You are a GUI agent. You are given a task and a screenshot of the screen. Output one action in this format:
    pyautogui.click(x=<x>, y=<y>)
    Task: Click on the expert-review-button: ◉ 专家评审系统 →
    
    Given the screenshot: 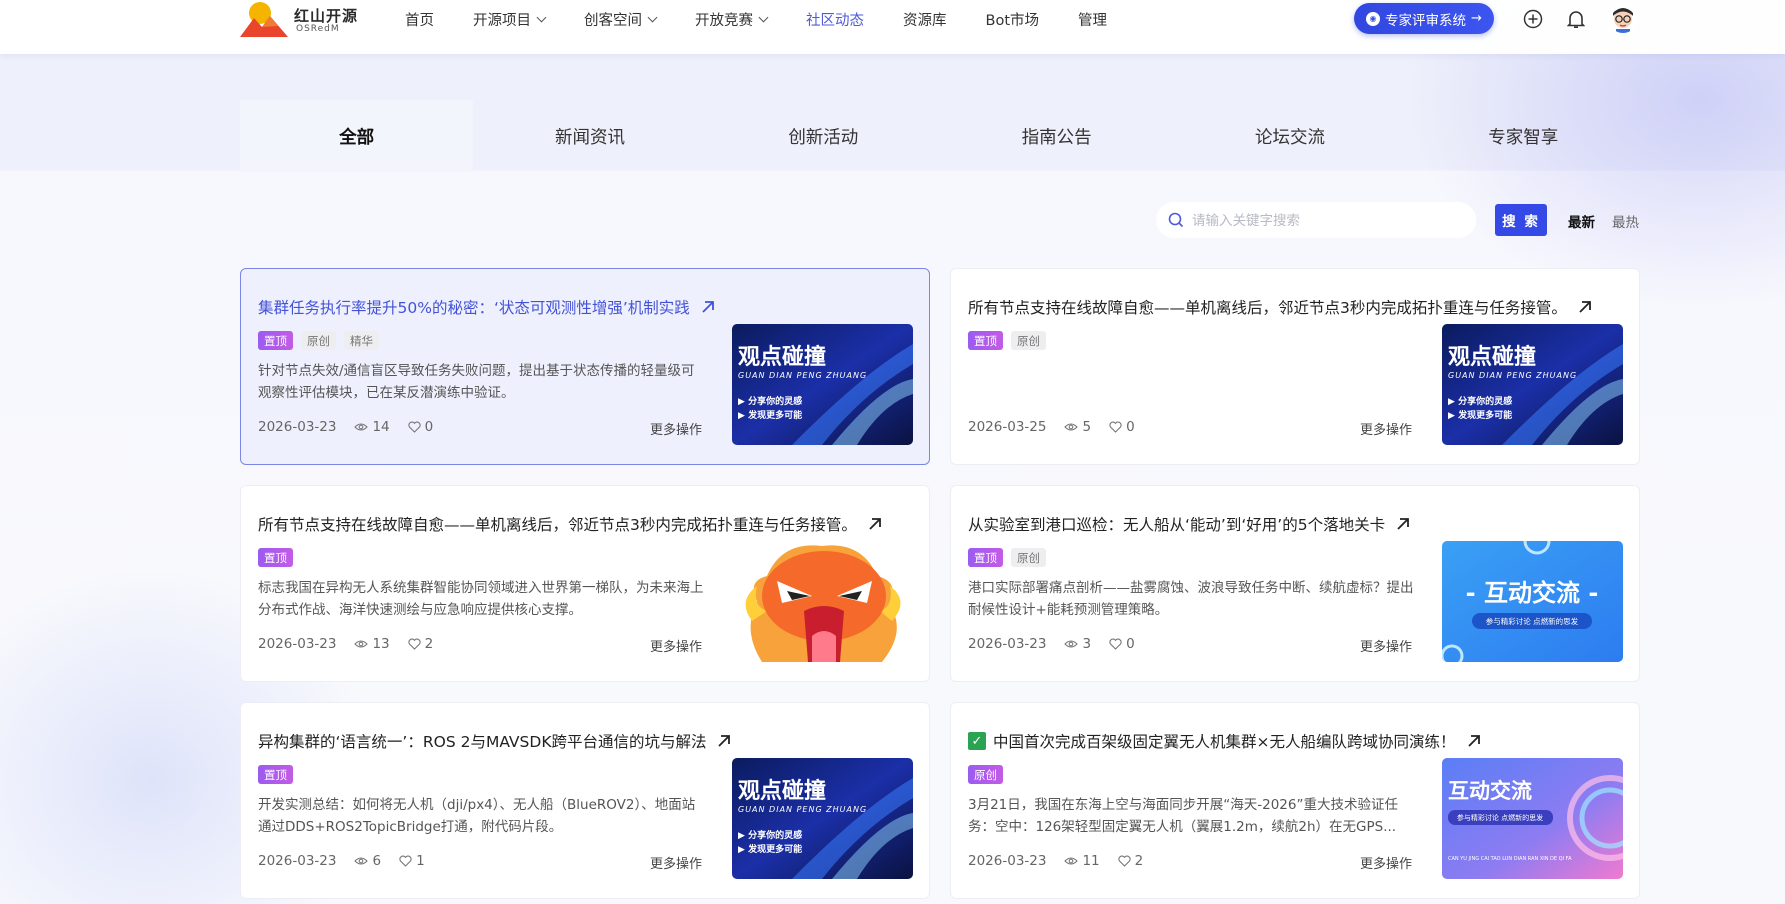 What is the action you would take?
    pyautogui.click(x=1424, y=18)
    